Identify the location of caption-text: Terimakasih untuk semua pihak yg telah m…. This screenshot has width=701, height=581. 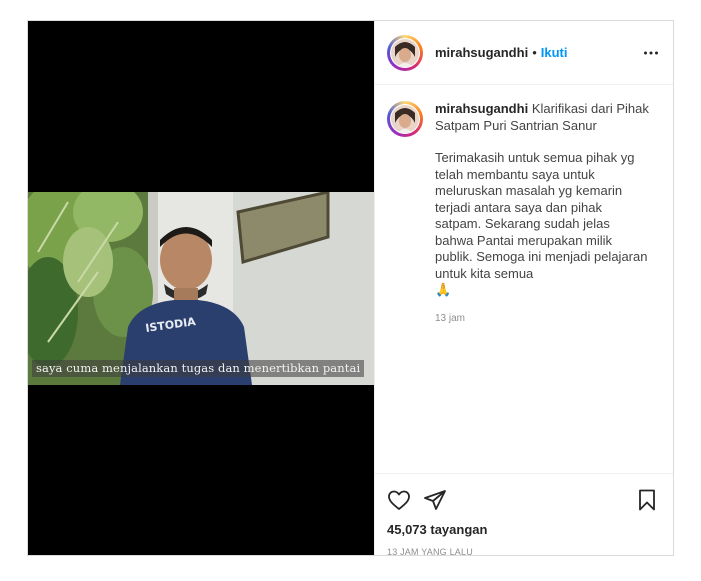
(543, 224).